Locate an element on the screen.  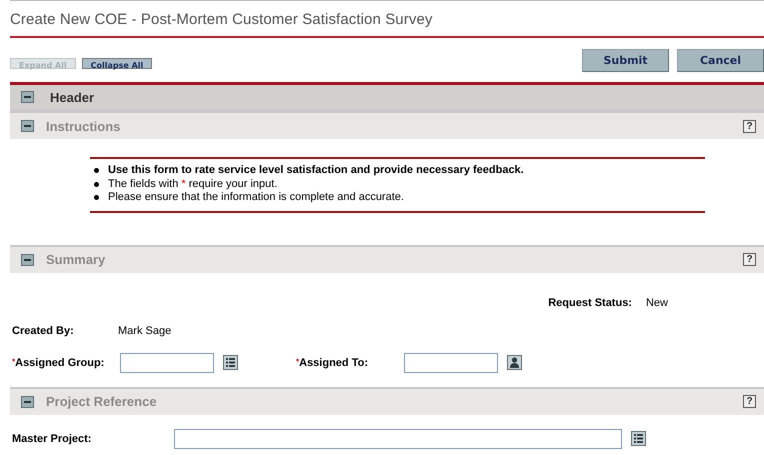
instruction-text: The fields with * require your input. is located at coordinates (193, 184).